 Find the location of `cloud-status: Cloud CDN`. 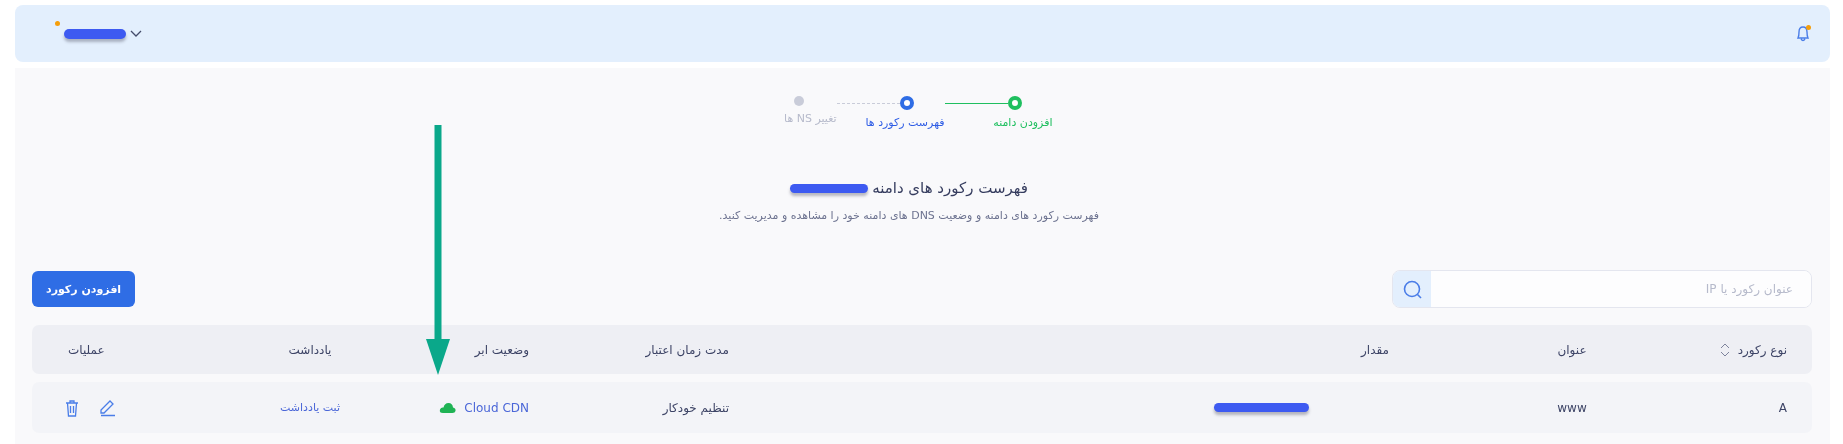

cloud-status: Cloud CDN is located at coordinates (496, 407).